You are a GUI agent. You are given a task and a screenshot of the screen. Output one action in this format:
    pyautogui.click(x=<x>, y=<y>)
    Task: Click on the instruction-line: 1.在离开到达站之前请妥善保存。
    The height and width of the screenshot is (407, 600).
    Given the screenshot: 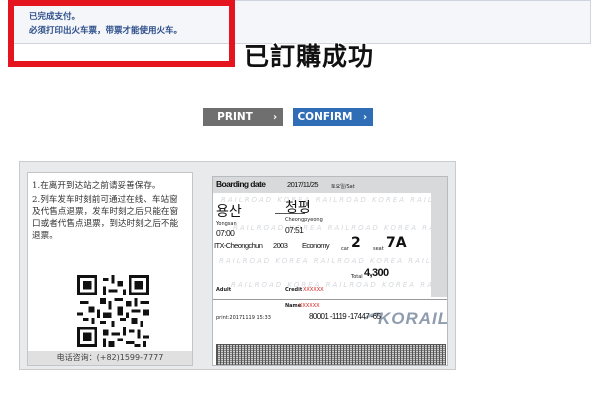 What is the action you would take?
    pyautogui.click(x=96, y=186)
    